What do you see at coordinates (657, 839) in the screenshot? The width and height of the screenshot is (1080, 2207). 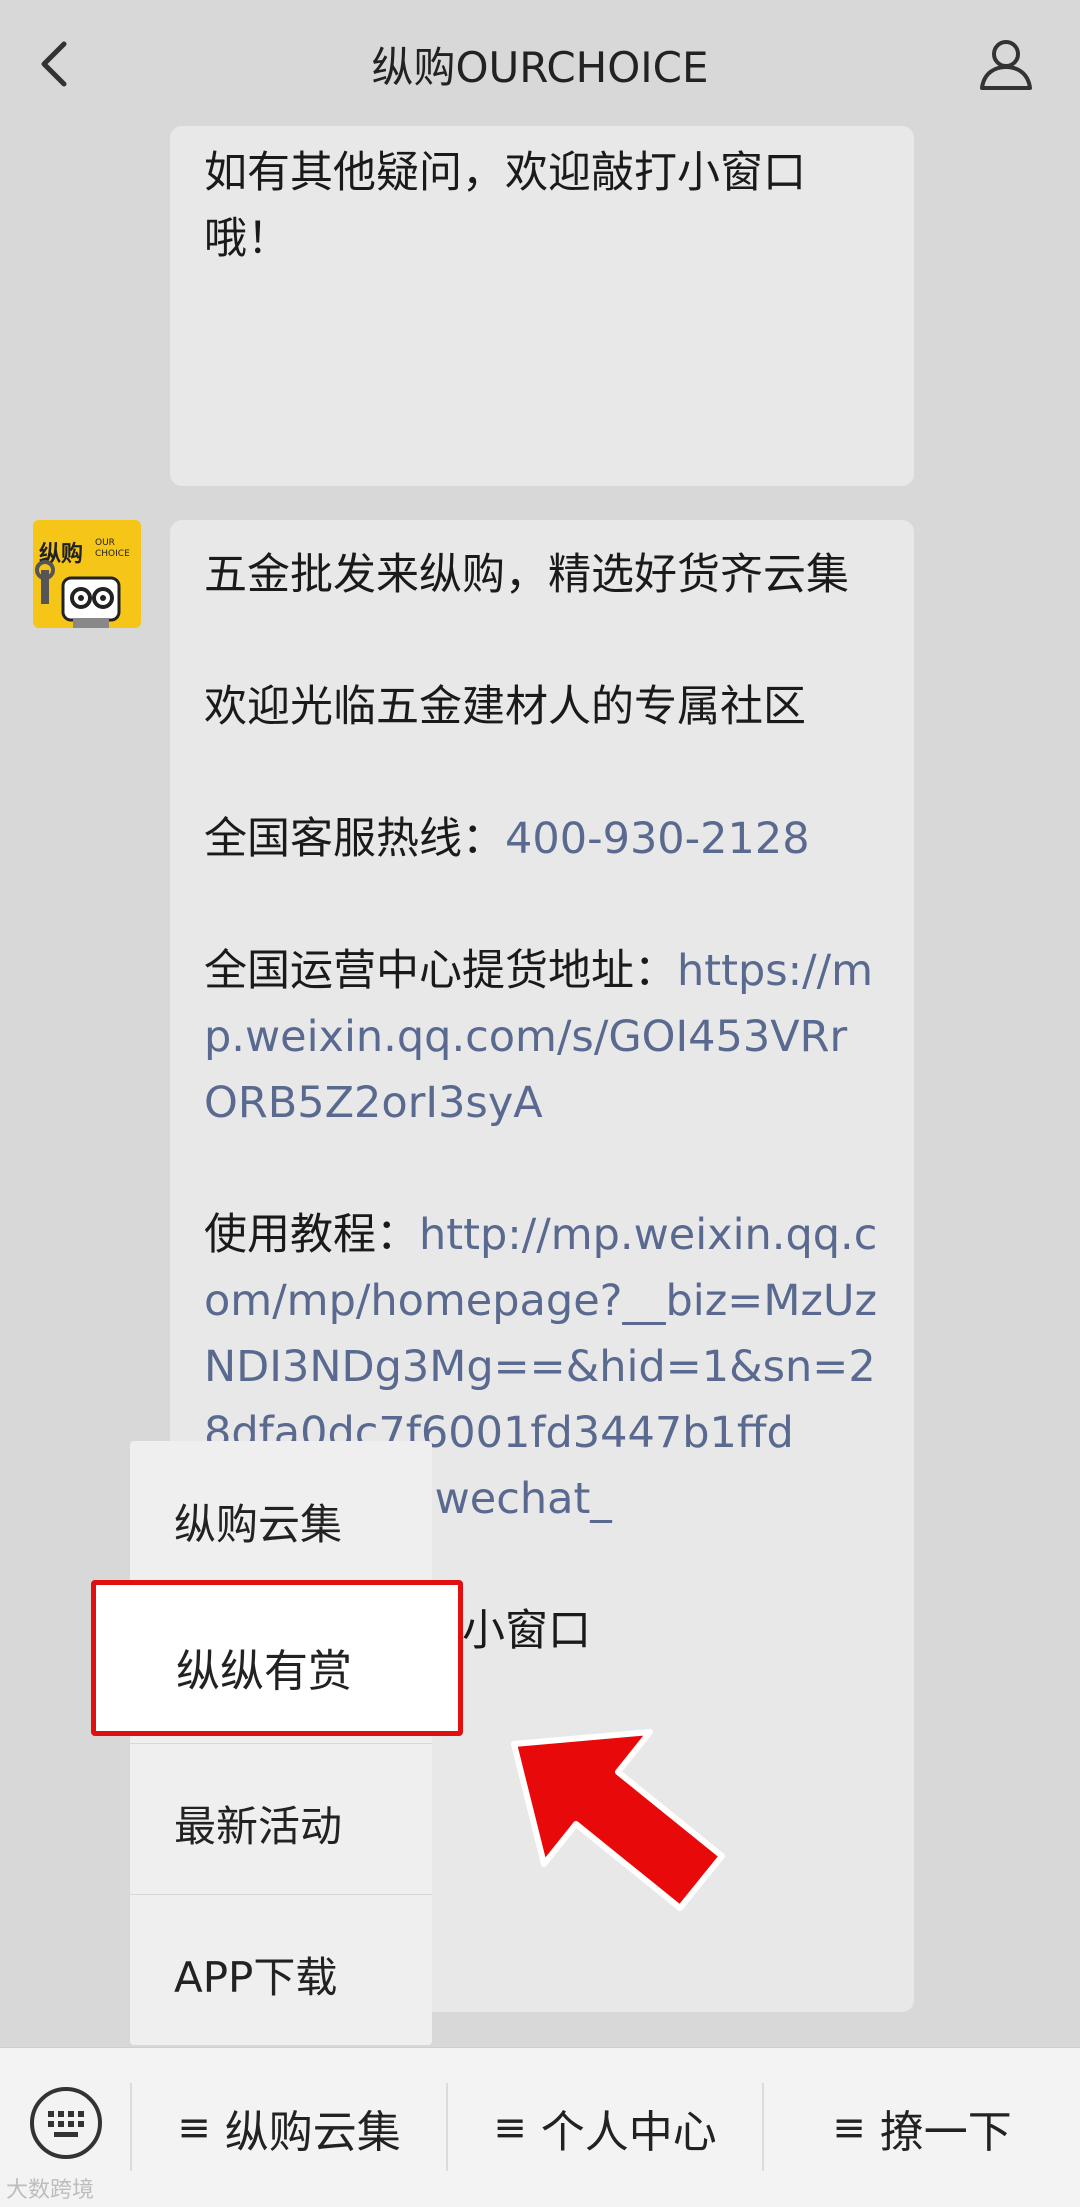 I see `hotline-number-link: 400-930-2128` at bounding box center [657, 839].